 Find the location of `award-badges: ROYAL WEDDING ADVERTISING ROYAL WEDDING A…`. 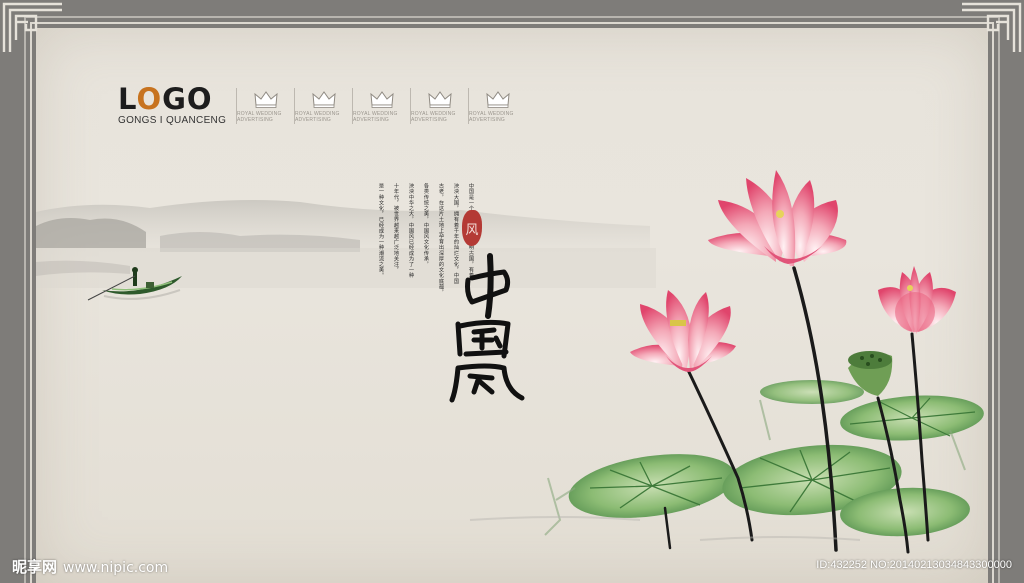

award-badges: ROYAL WEDDING ADVERTISING ROYAL WEDDING A… is located at coordinates (381, 106).